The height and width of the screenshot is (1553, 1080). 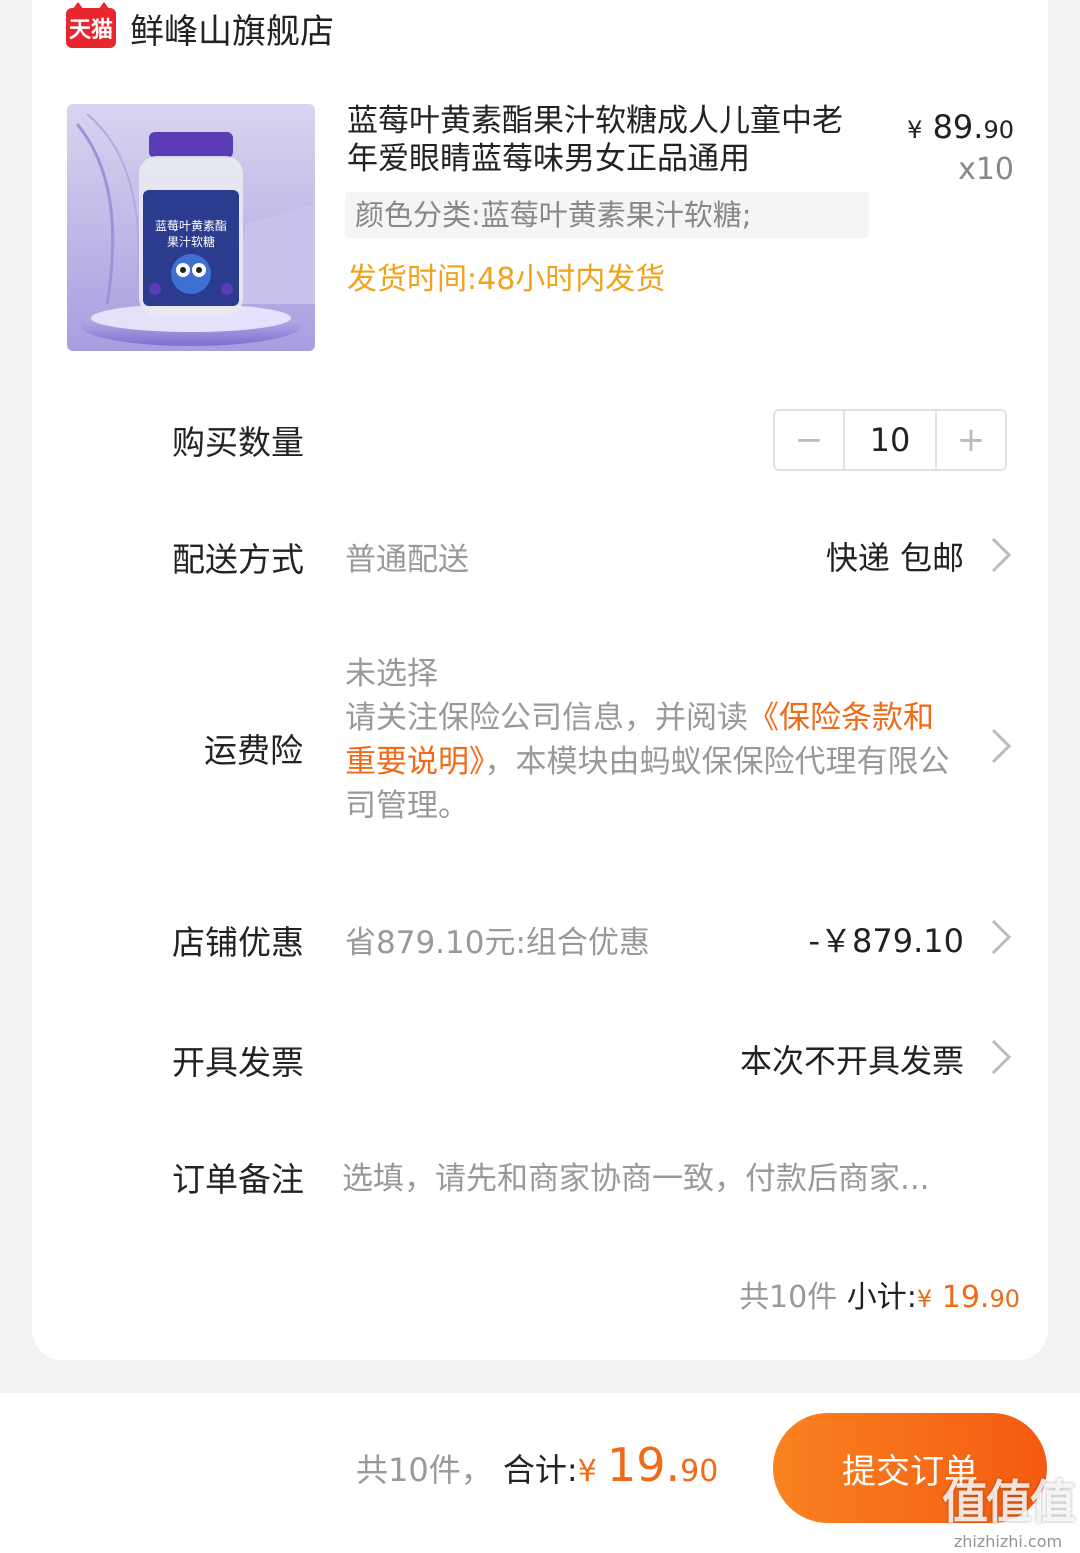 What do you see at coordinates (238, 942) in the screenshot?
I see `discount-label: 店铺优惠` at bounding box center [238, 942].